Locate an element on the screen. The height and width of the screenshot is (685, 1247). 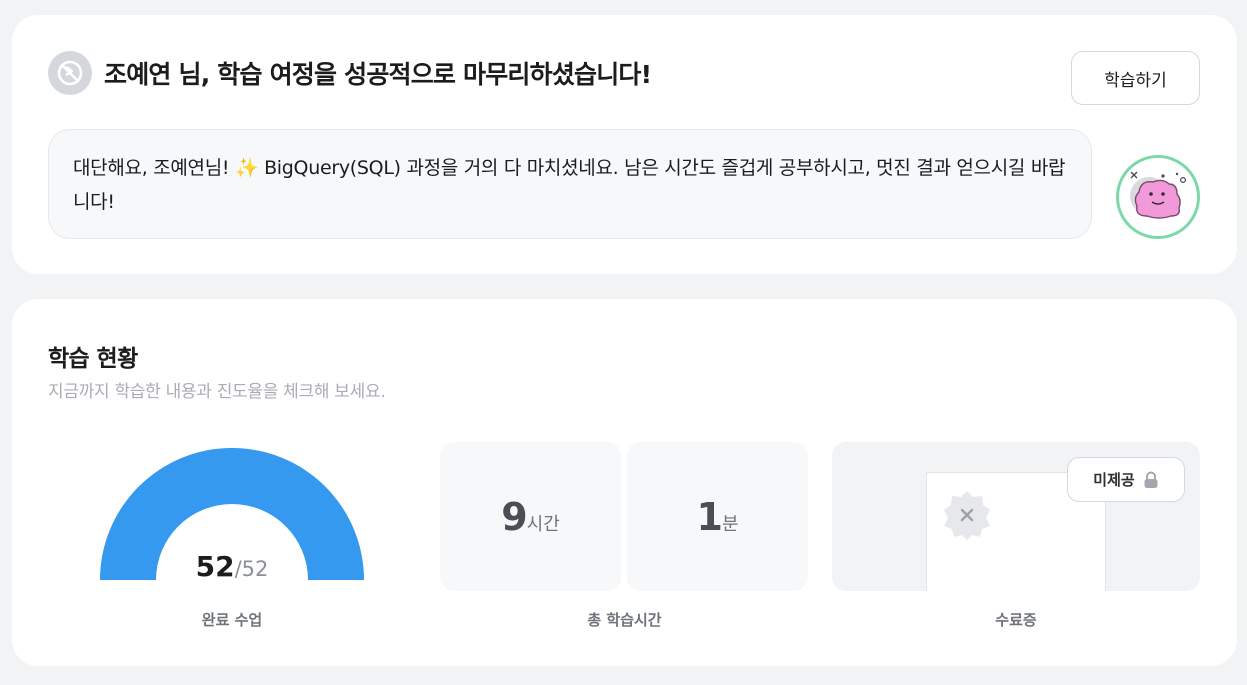
study-minutes-unit: 분 is located at coordinates (730, 524).